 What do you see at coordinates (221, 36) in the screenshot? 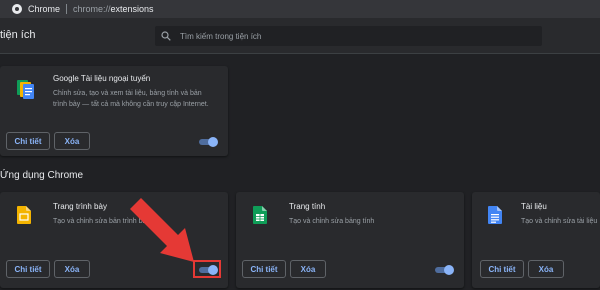
I see `search-placeholder: Tìm kiếm trong tiện ích` at bounding box center [221, 36].